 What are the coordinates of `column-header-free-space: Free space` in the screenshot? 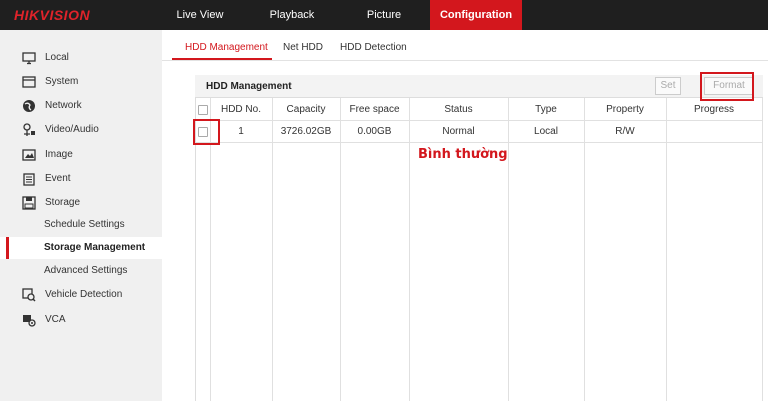 It's located at (374, 109).